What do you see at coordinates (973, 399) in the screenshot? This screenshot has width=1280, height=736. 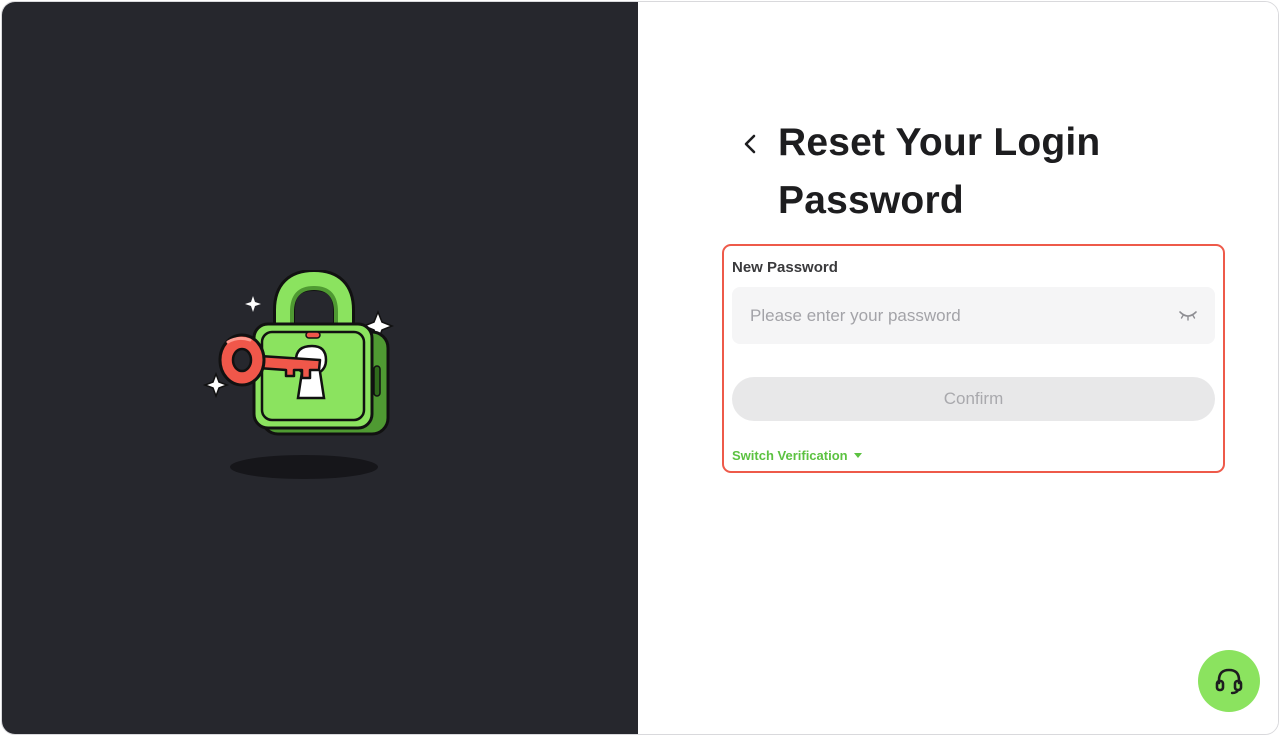 I see `confirm-button: Confirm` at bounding box center [973, 399].